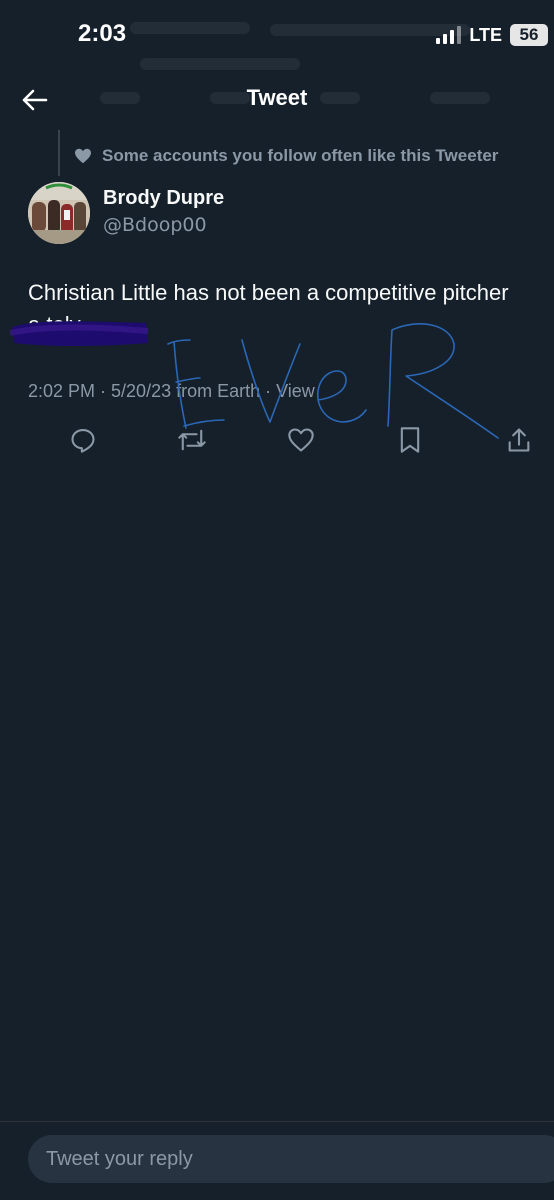 Image resolution: width=554 pixels, height=1200 pixels. I want to click on reply-button, so click(83, 440).